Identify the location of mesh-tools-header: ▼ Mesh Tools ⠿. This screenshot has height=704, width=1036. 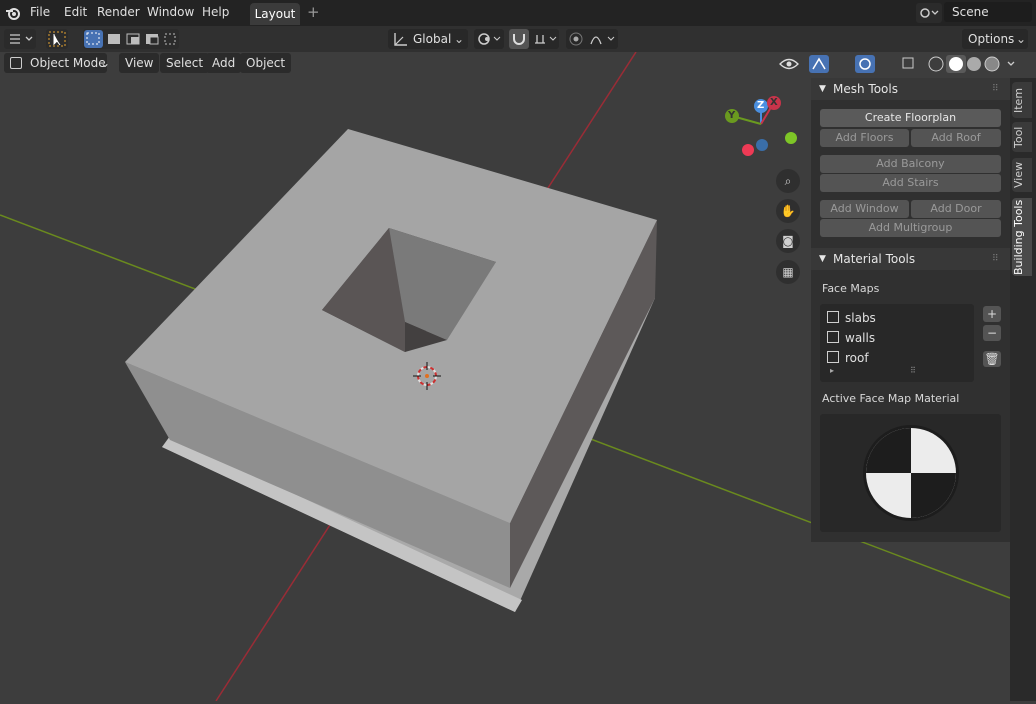
(910, 89).